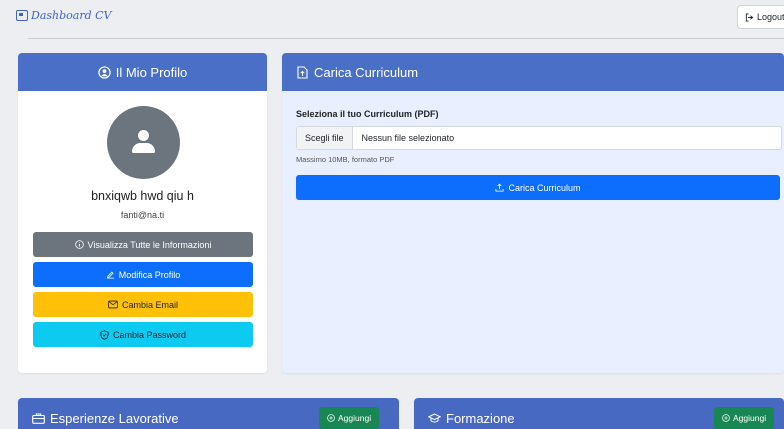  I want to click on edit-profile-label: Modifica Profilo, so click(149, 274).